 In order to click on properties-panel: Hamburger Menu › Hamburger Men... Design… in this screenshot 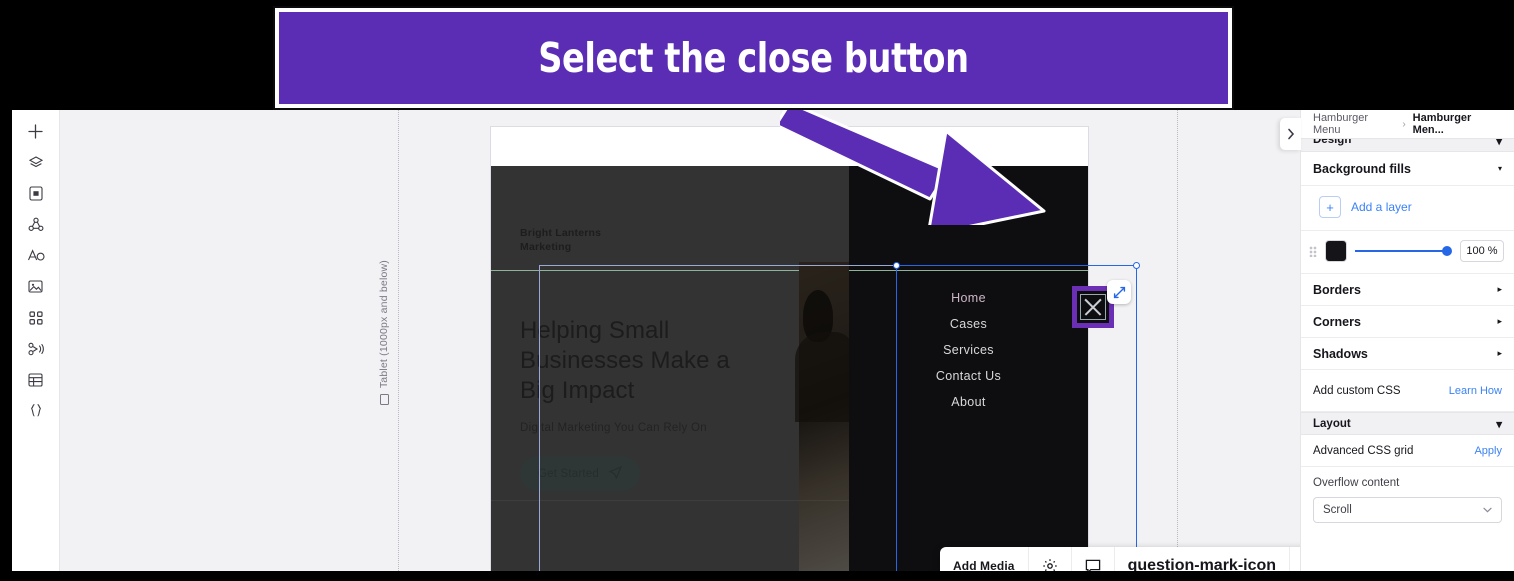, I will do `click(1397, 340)`.